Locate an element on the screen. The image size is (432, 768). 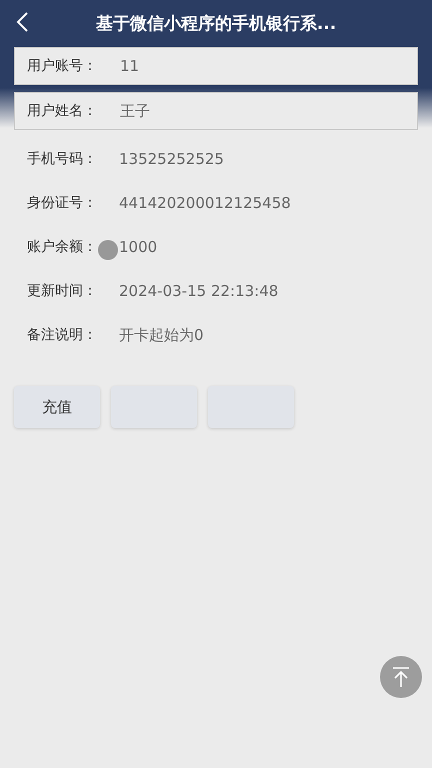
field-value: 441420200012125458 is located at coordinates (205, 203).